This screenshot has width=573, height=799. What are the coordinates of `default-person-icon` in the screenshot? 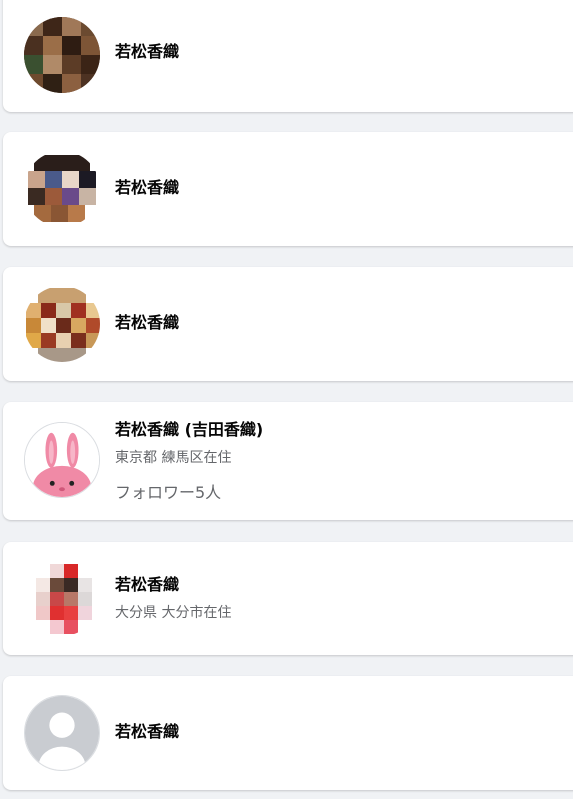 It's located at (62, 733).